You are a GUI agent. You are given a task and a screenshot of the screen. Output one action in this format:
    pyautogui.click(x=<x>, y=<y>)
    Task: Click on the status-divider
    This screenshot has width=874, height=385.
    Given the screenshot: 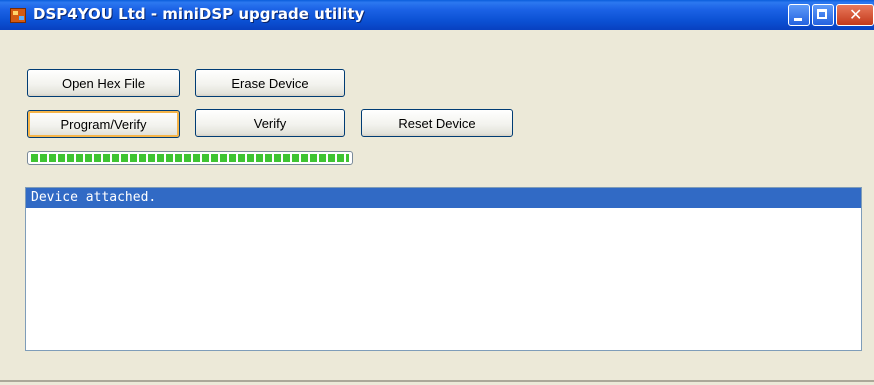 What is the action you would take?
    pyautogui.click(x=437, y=381)
    